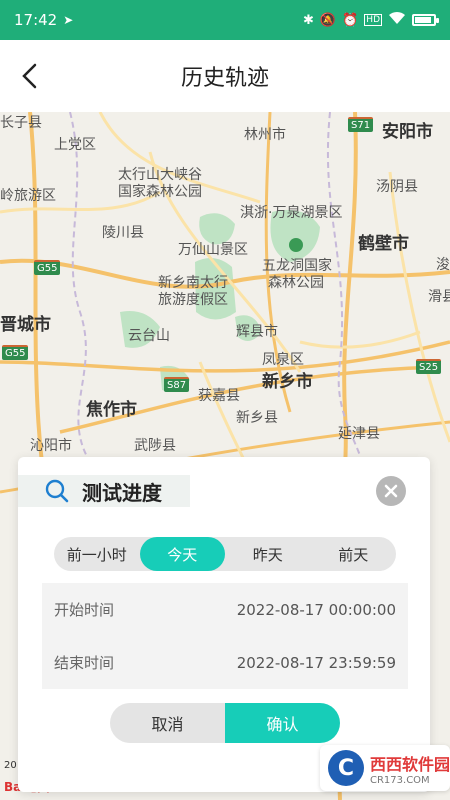 The height and width of the screenshot is (800, 450). I want to click on app-header: 历史轨迹, so click(225, 76).